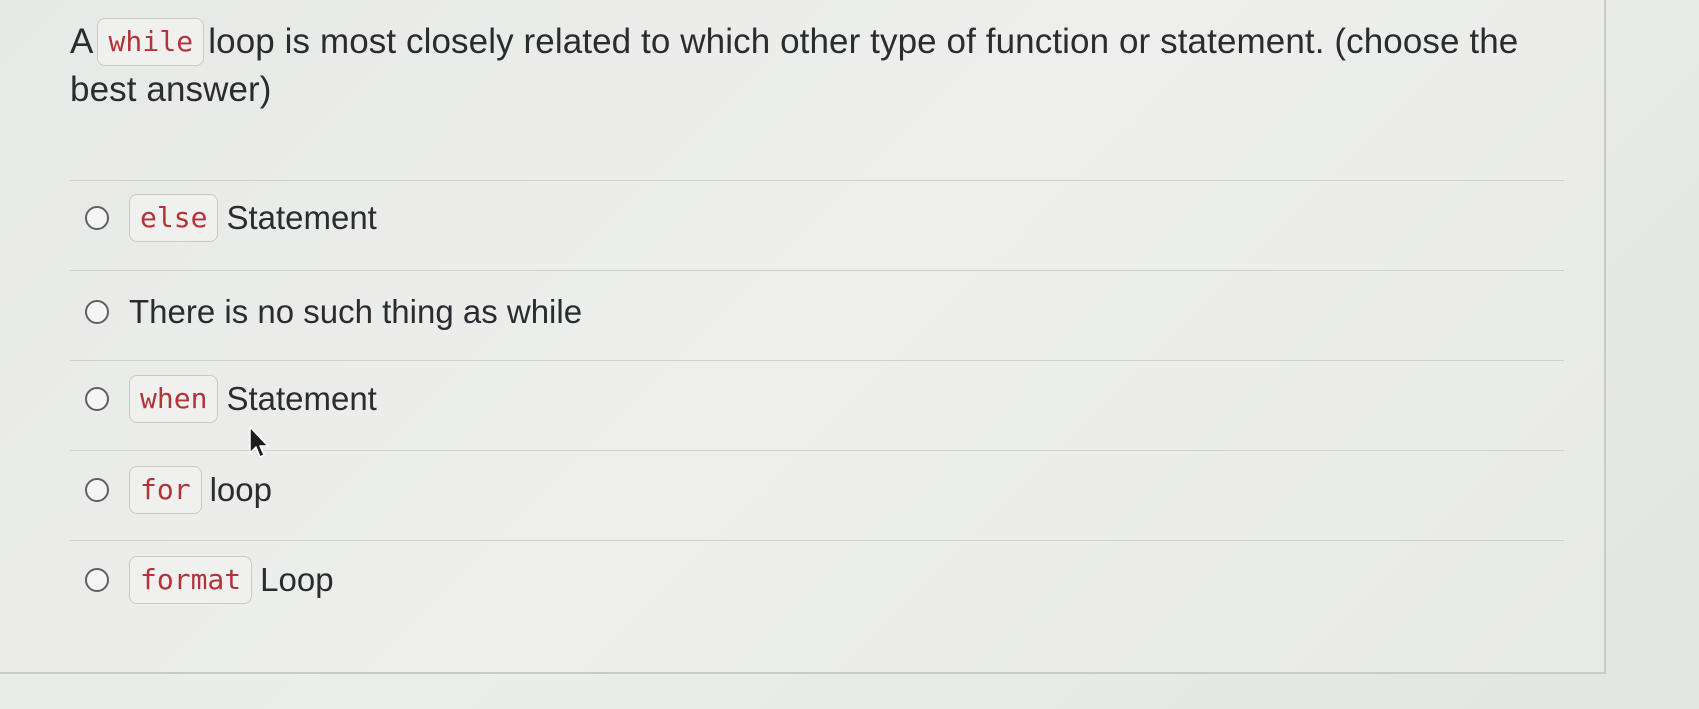 The height and width of the screenshot is (709, 1699). I want to click on answer-option-else: else Statement, so click(223, 218).